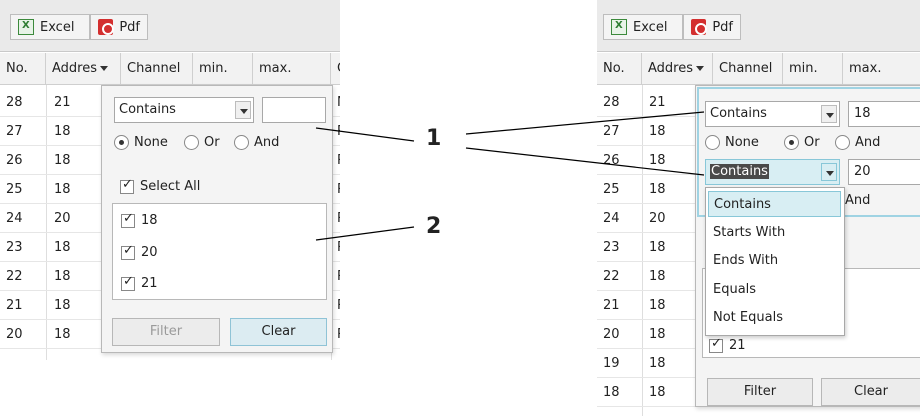  I want to click on callout-number-1: 1, so click(434, 138).